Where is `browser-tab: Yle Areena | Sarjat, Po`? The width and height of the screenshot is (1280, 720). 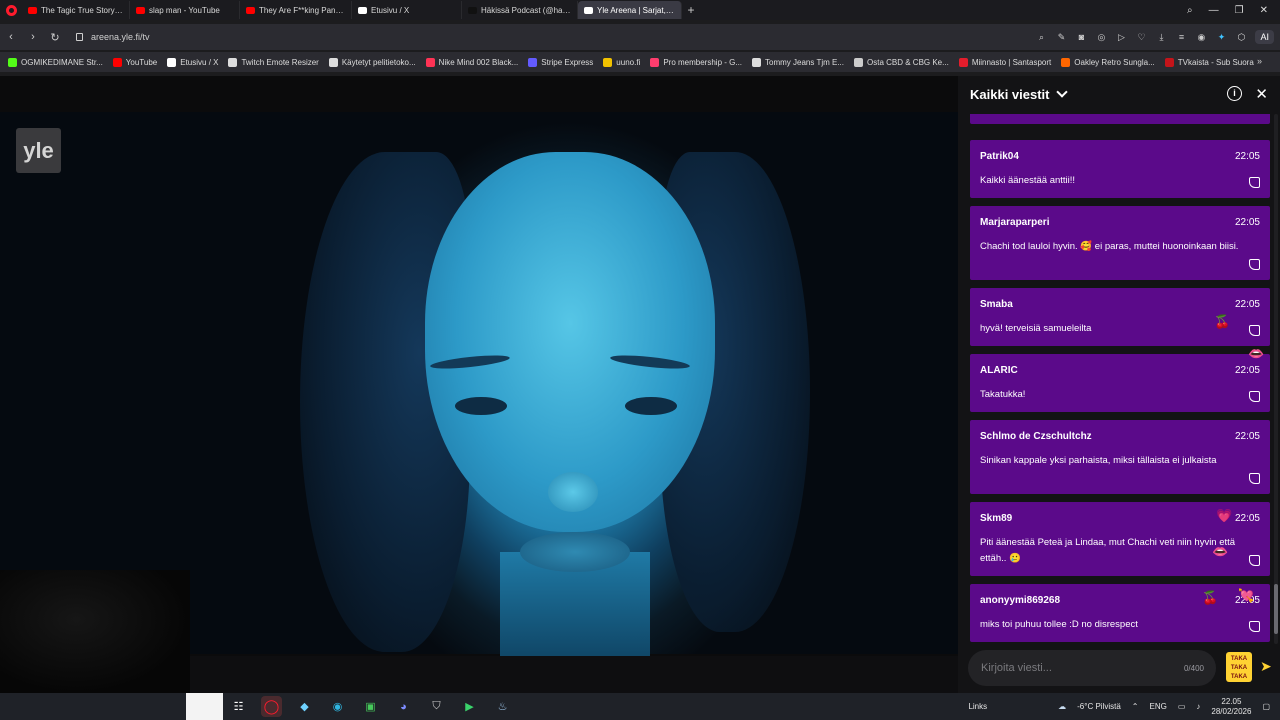 browser-tab: Yle Areena | Sarjat, Po is located at coordinates (630, 10).